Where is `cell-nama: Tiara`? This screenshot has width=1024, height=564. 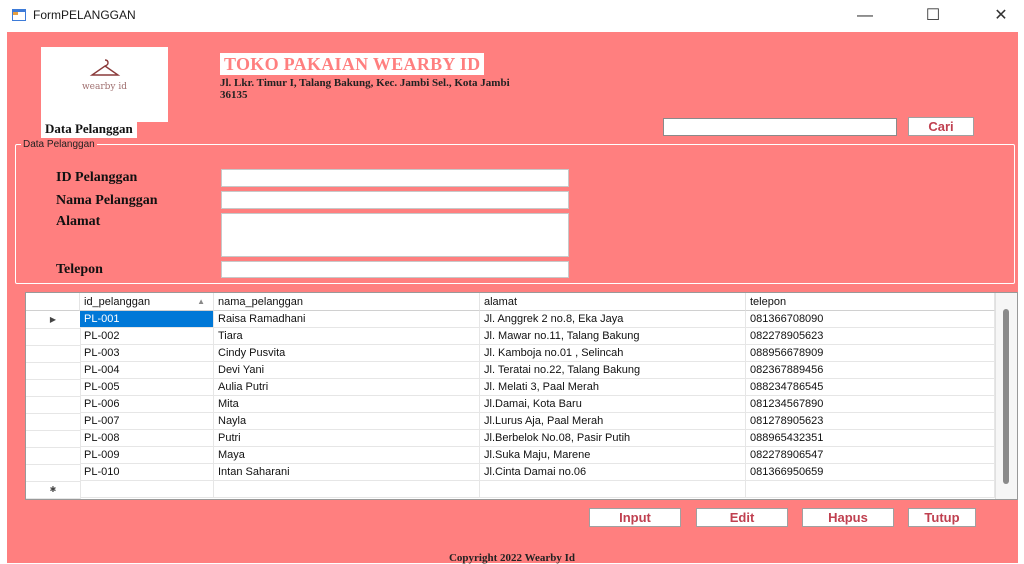 cell-nama: Tiara is located at coordinates (347, 336).